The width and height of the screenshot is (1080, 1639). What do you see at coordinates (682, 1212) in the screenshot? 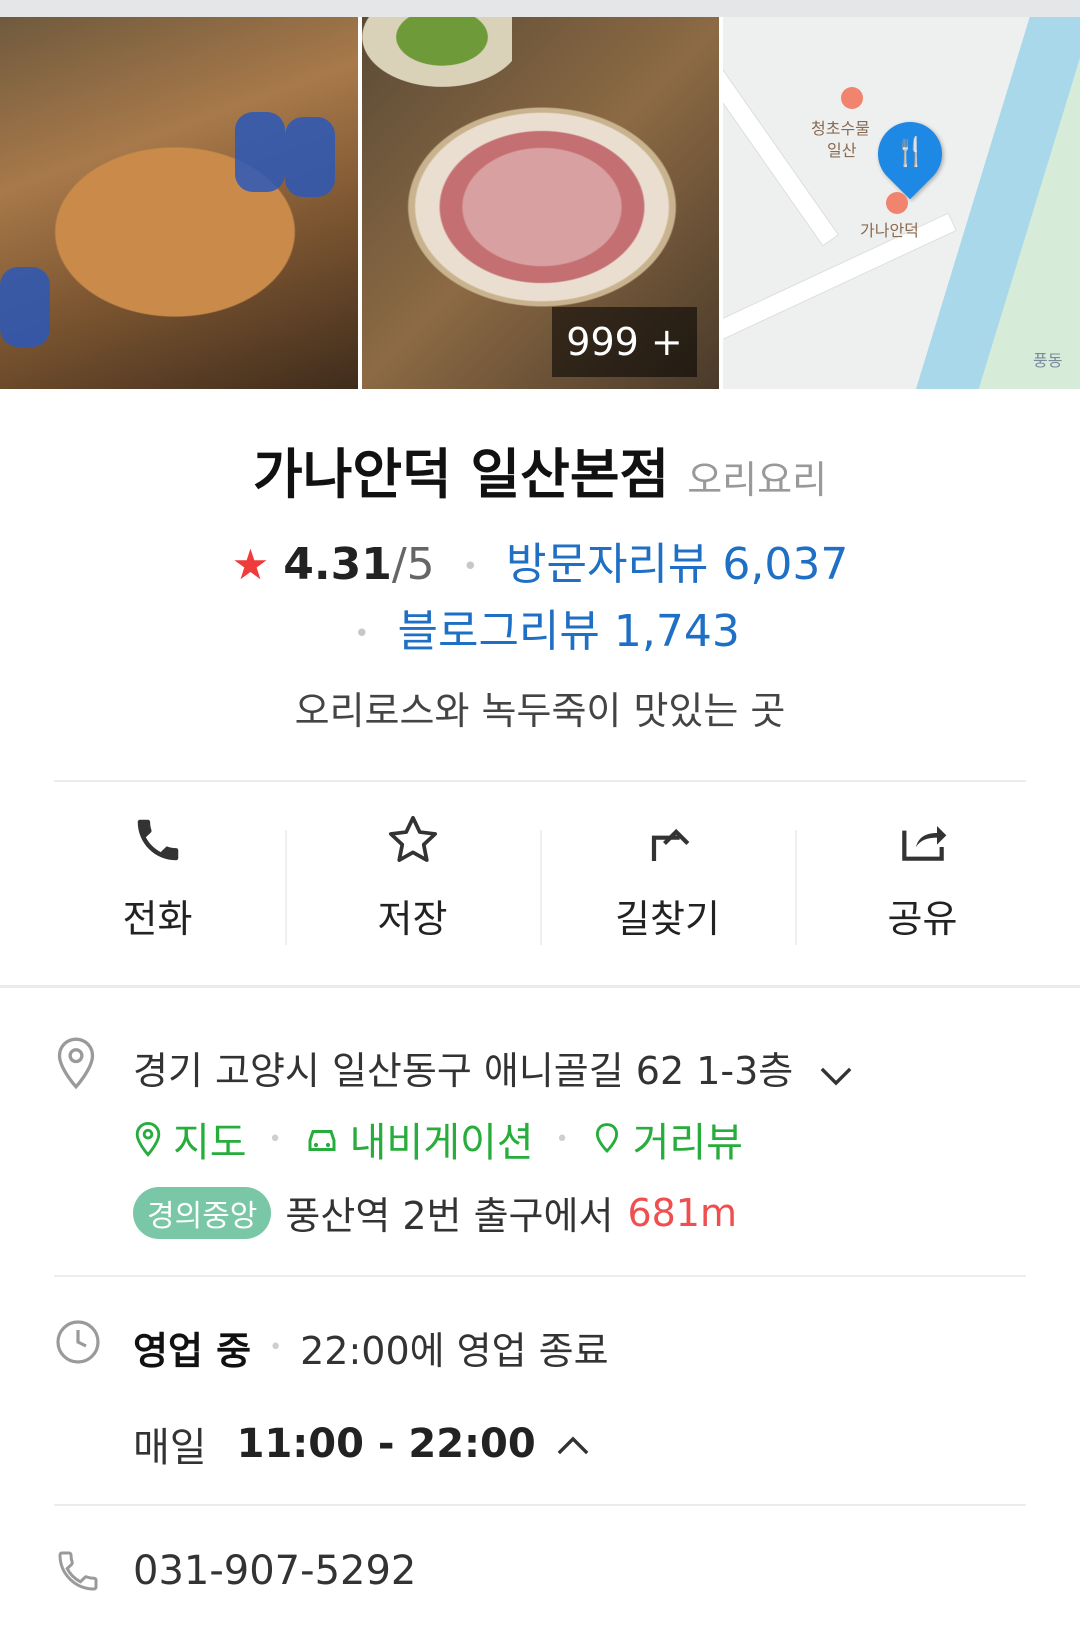
I see `station-distance: 681m` at bounding box center [682, 1212].